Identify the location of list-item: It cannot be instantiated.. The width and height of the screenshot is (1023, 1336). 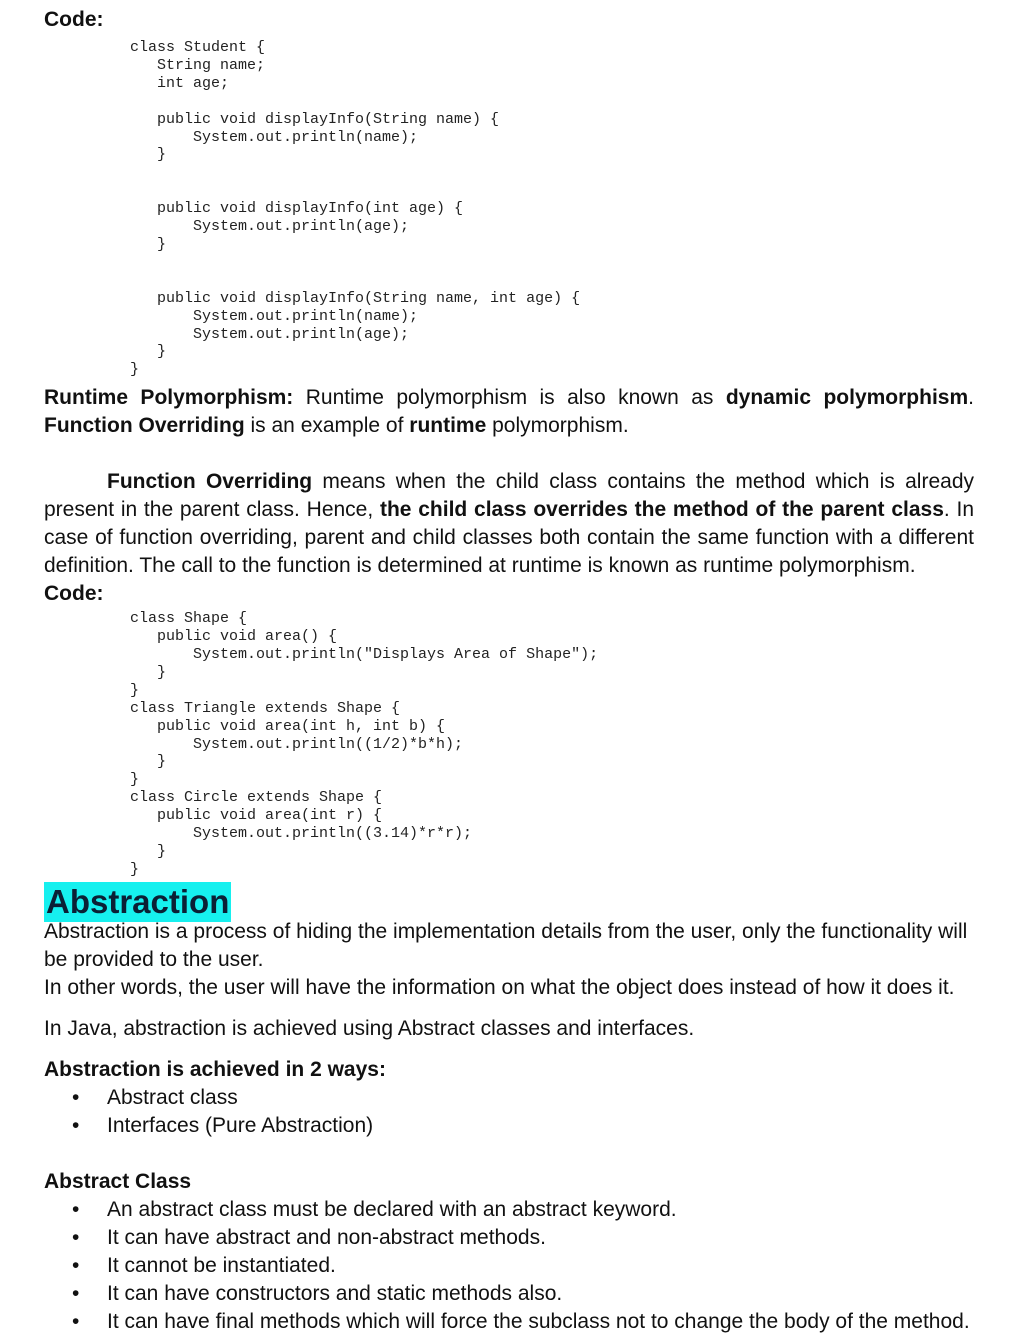
(509, 1266).